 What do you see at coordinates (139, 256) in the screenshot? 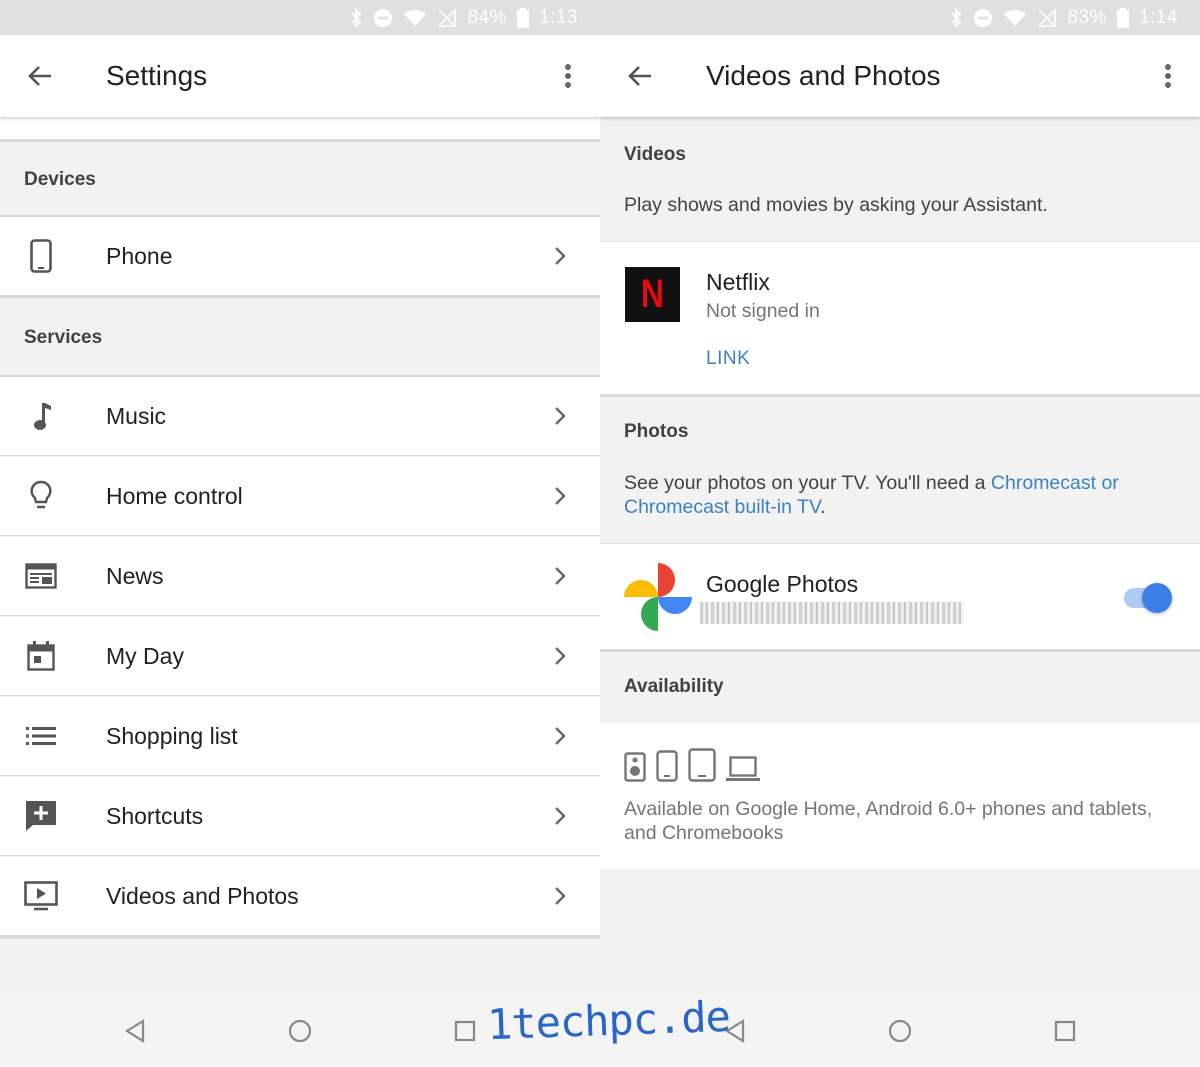
I see `settings-item-label: Phone` at bounding box center [139, 256].